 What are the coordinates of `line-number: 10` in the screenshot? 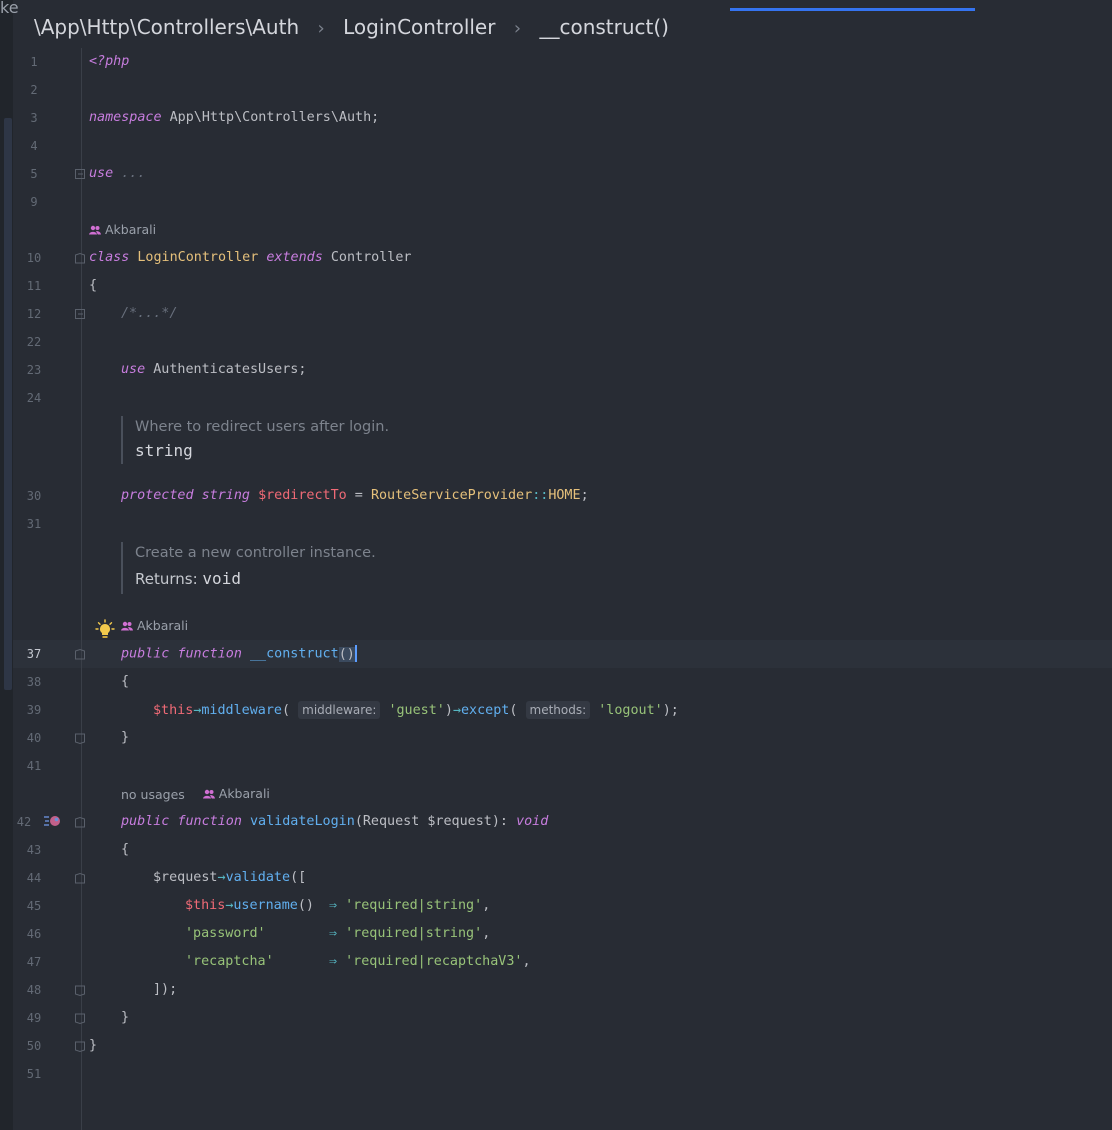 It's located at (34, 258).